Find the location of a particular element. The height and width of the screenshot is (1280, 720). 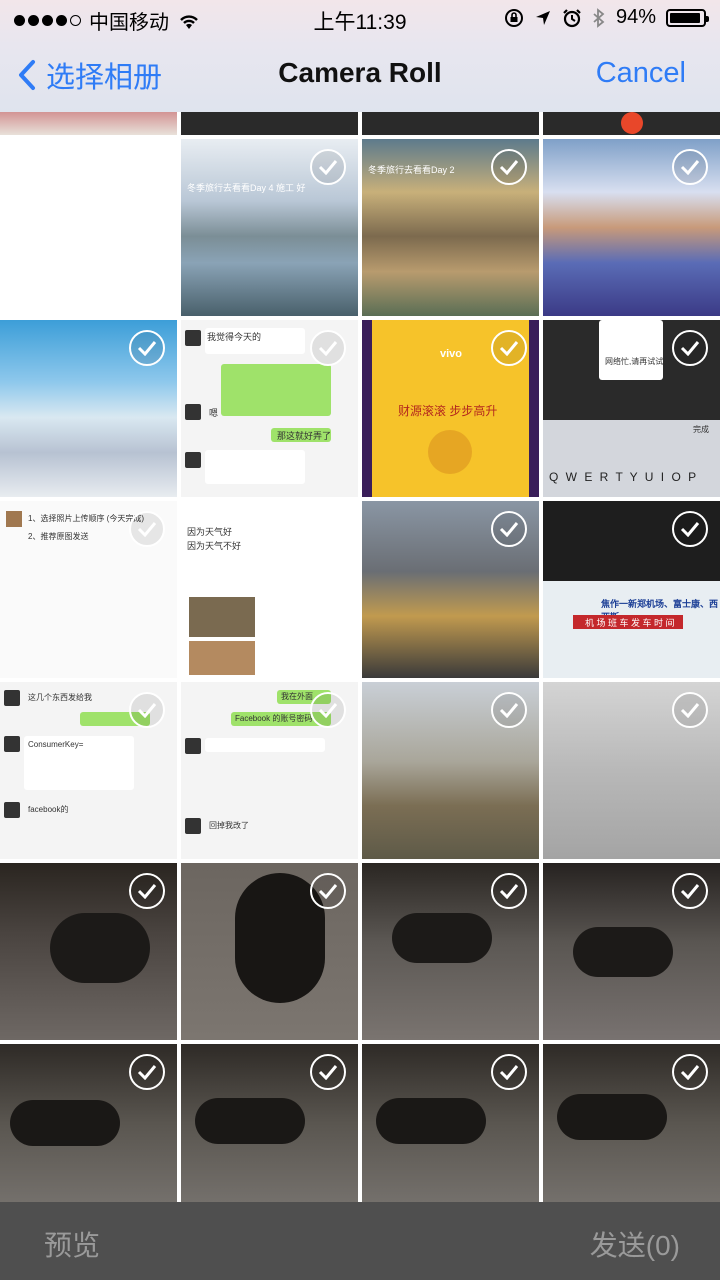

photo-thumbnail: 冬季旅行去看看Day 2 is located at coordinates (450, 227).